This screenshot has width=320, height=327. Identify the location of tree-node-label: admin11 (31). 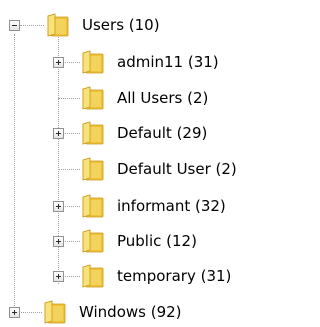
(168, 62).